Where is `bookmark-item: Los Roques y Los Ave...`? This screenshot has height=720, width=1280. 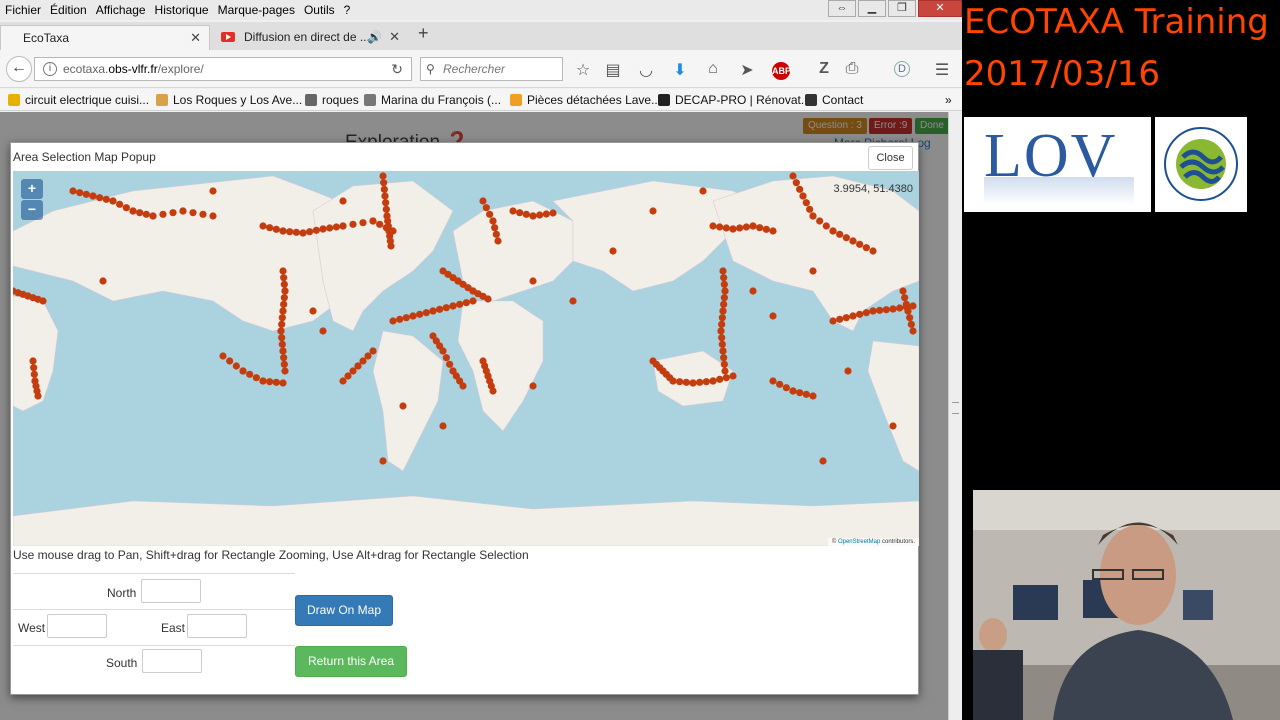 bookmark-item: Los Roques y Los Ave... is located at coordinates (229, 100).